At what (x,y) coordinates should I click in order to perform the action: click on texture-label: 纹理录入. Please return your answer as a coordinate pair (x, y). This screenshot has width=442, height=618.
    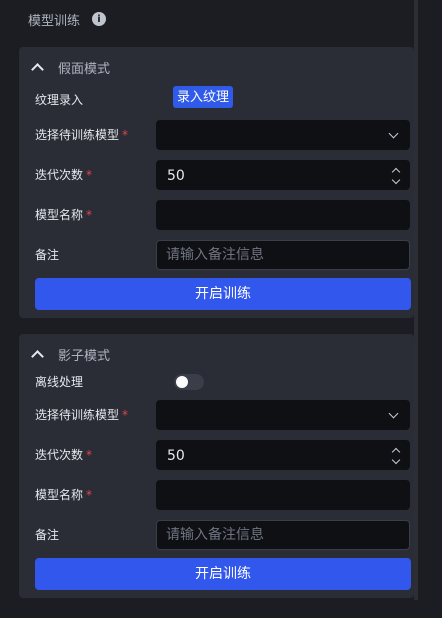
    Looking at the image, I should click on (59, 100).